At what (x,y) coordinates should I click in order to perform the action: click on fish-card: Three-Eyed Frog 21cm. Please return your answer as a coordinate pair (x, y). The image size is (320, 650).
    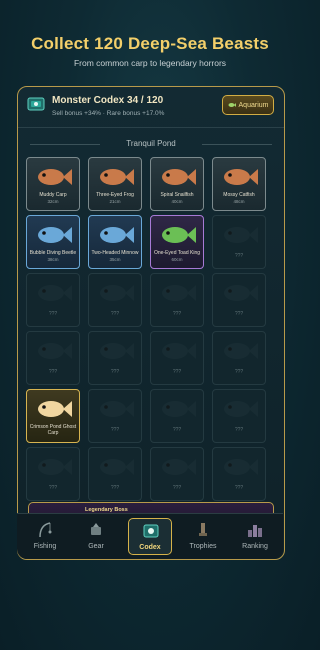
    Looking at the image, I should click on (115, 184).